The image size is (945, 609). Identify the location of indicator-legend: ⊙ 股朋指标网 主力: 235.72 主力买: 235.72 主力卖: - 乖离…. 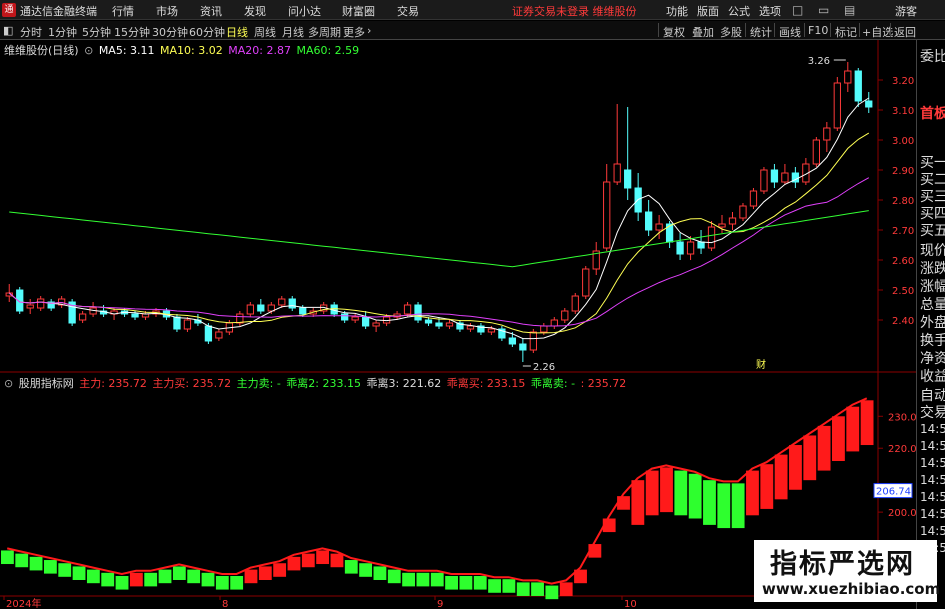
(316, 383).